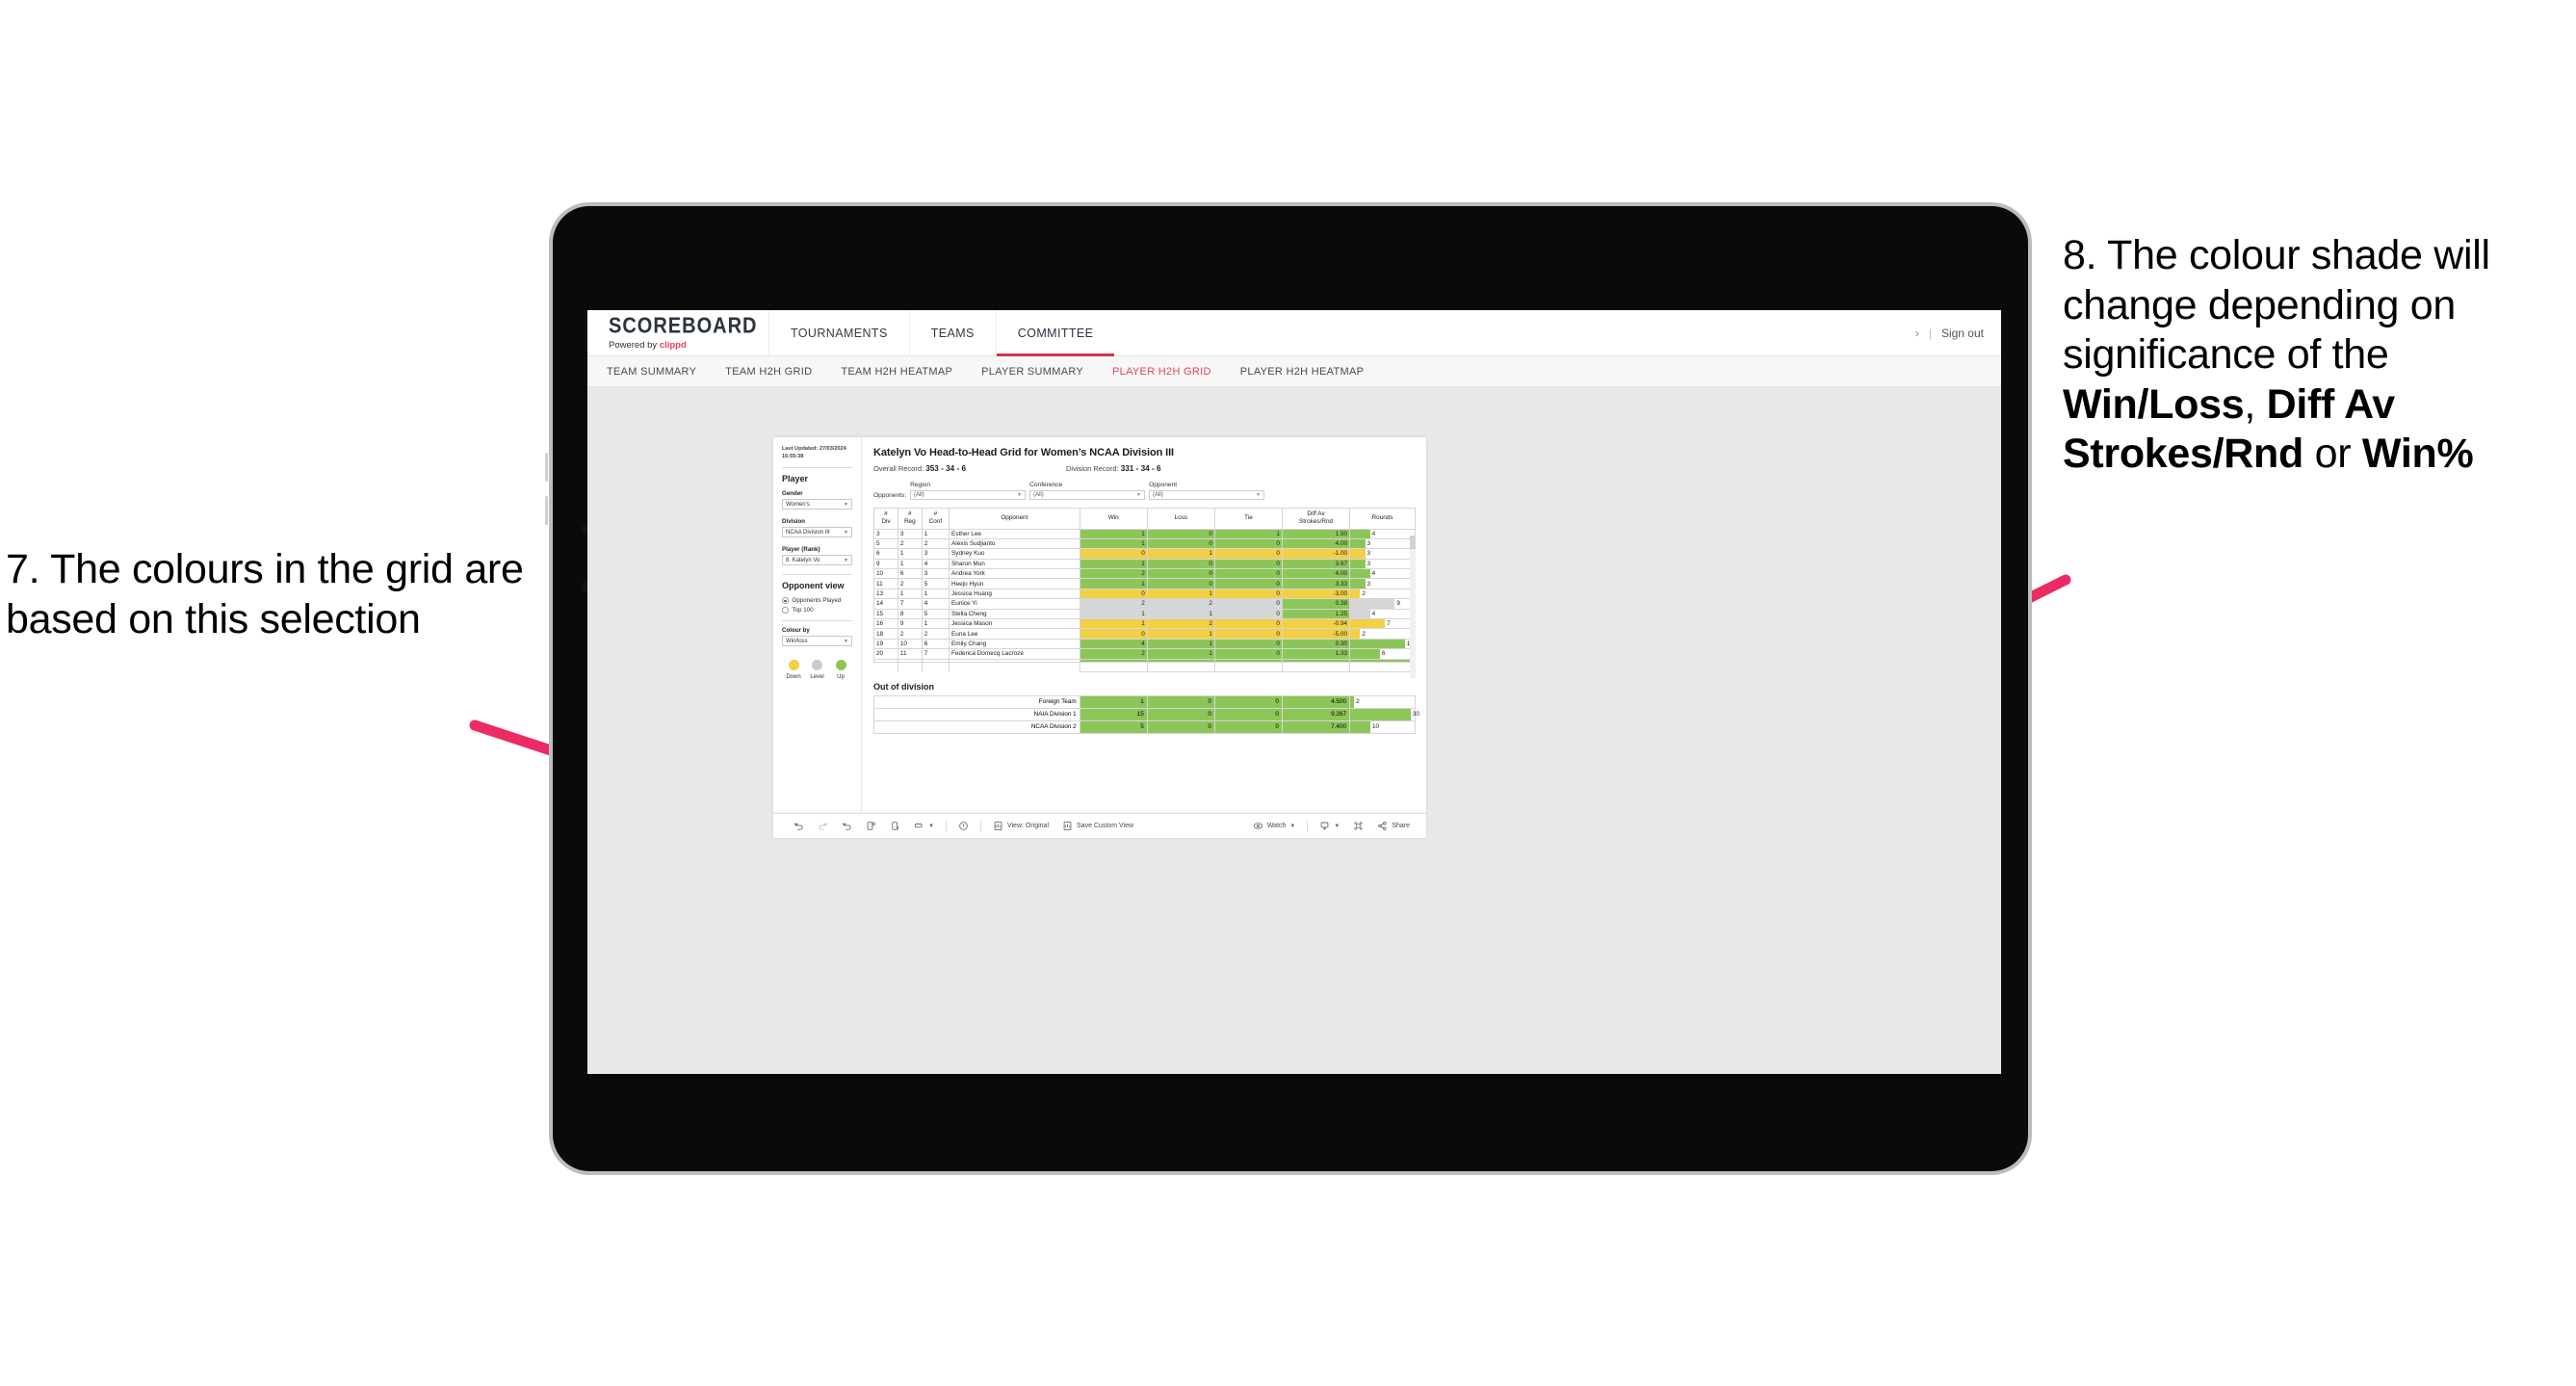 Image resolution: width=2576 pixels, height=1386 pixels. I want to click on table-row: 19106Emily Chang4100.3011, so click(1144, 644).